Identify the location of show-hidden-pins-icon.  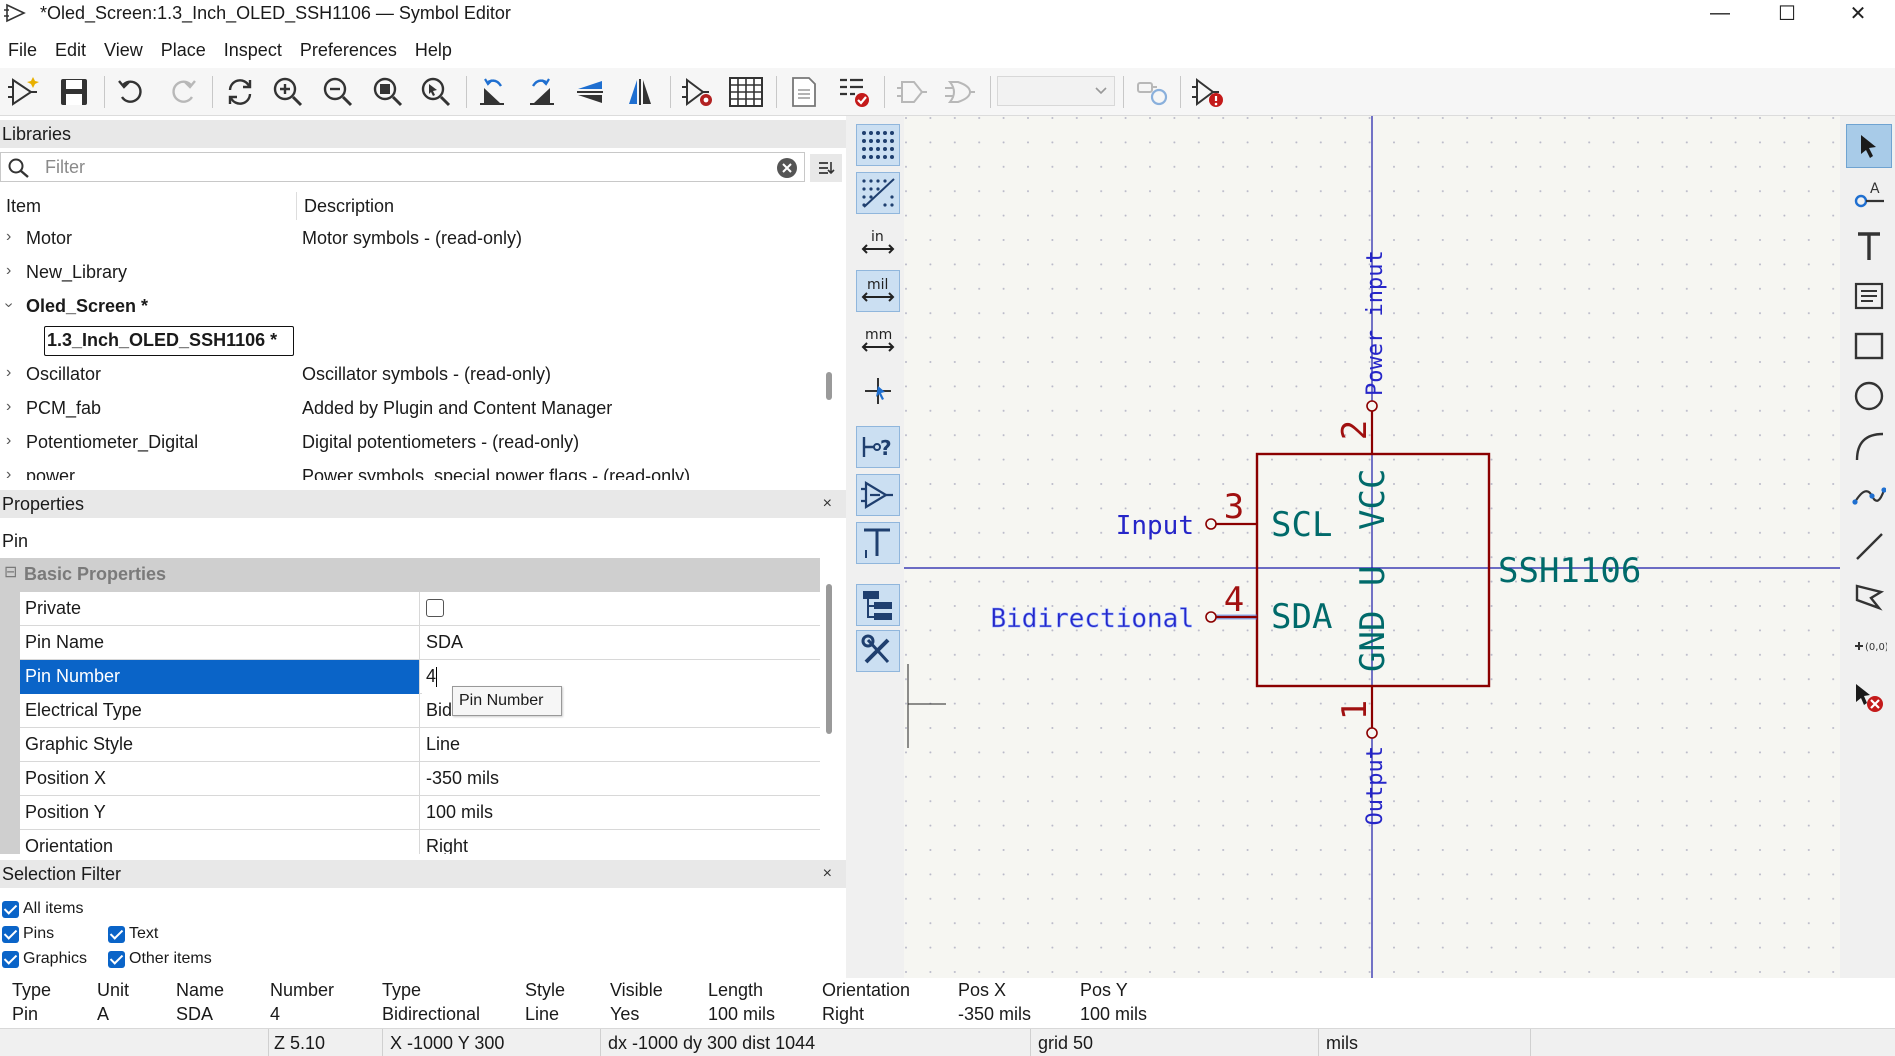
(878, 495).